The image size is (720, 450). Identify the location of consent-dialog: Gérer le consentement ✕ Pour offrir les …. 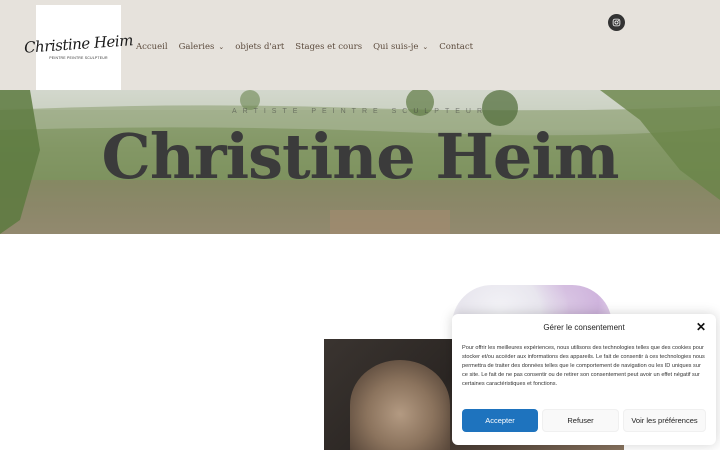
(584, 379).